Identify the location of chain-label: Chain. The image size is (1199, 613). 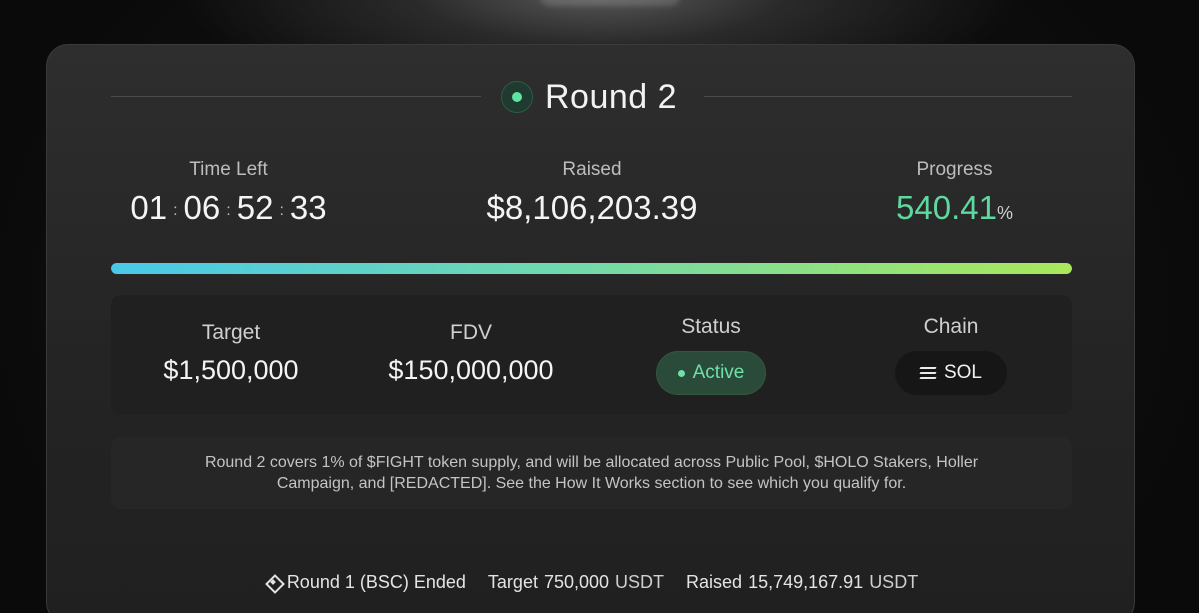
(951, 326).